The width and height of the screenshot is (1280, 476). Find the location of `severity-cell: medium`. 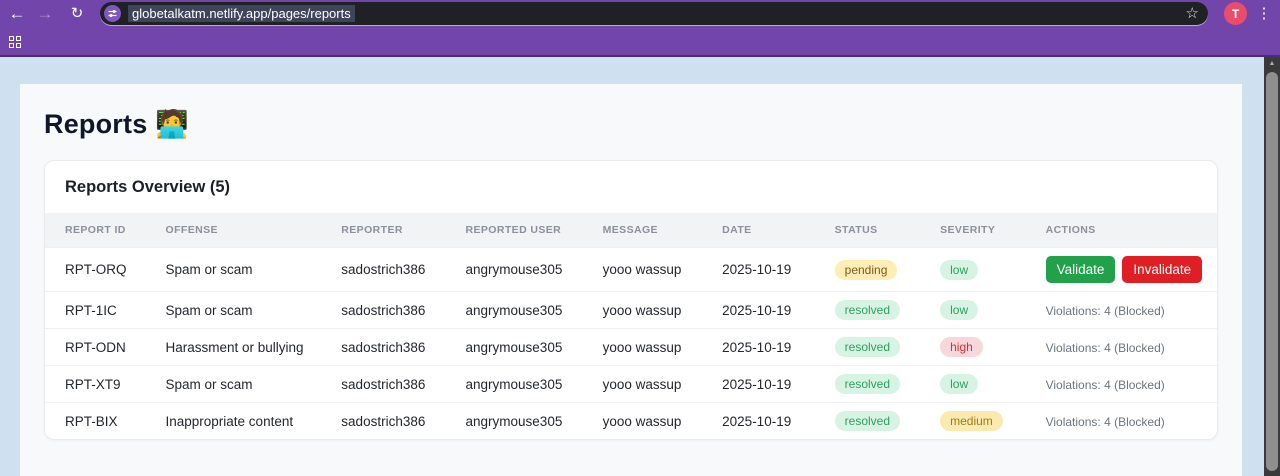

severity-cell: medium is located at coordinates (985, 420).